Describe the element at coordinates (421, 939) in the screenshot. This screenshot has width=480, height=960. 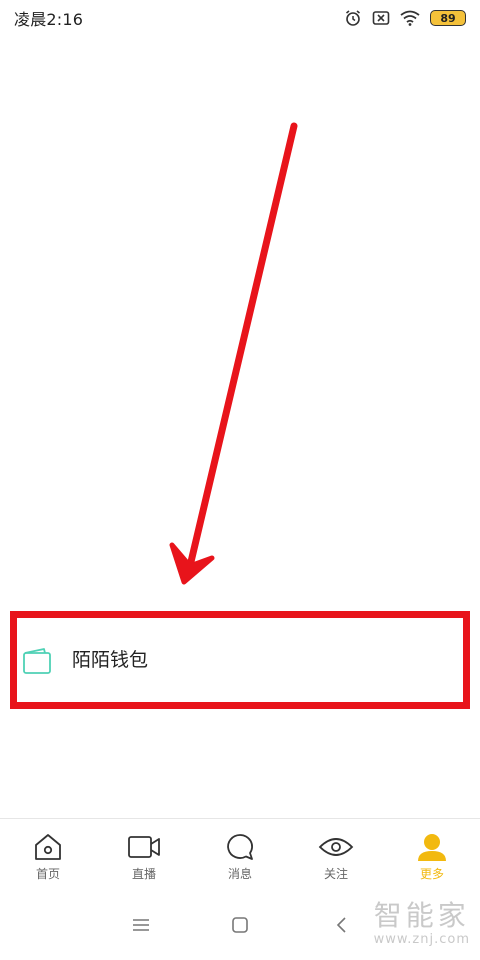
I see `watermark-url: www.znj.com` at that location.